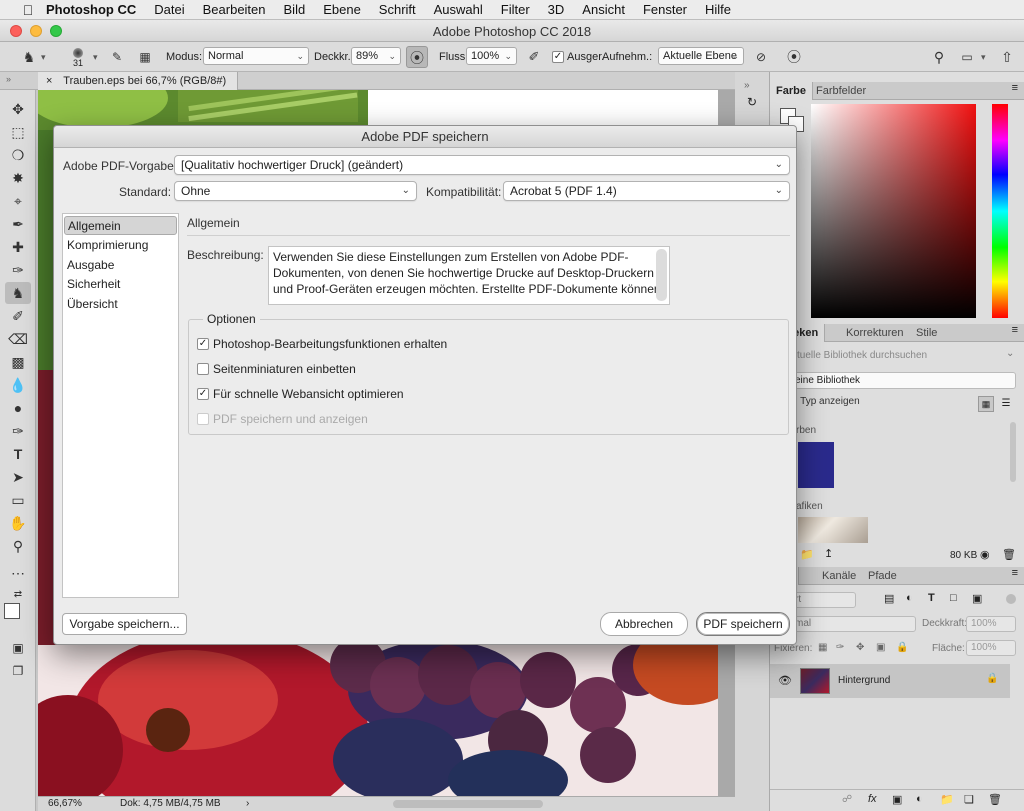 Image resolution: width=1024 pixels, height=811 pixels. Describe the element at coordinates (903, 380) in the screenshot. I see `library-select: eine Bibliothek` at that location.